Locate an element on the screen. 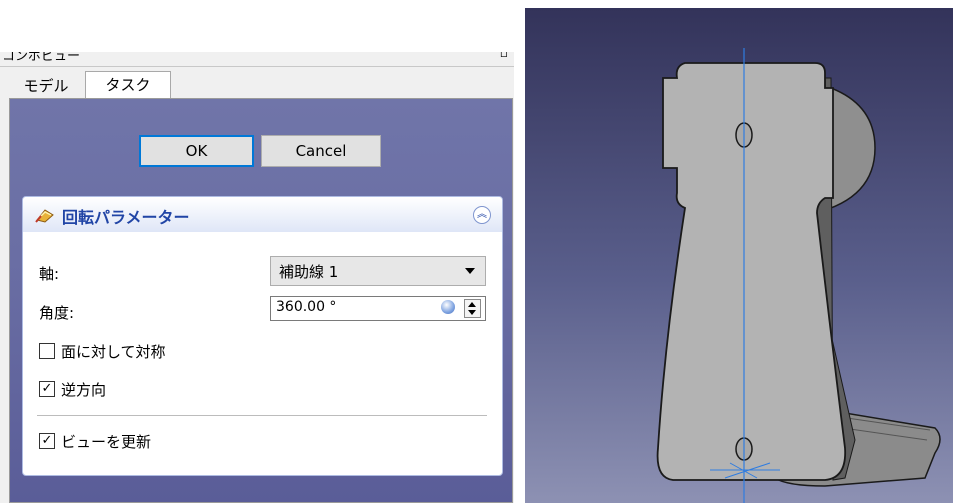 This screenshot has width=953, height=503. spin-down-icon is located at coordinates (472, 312).